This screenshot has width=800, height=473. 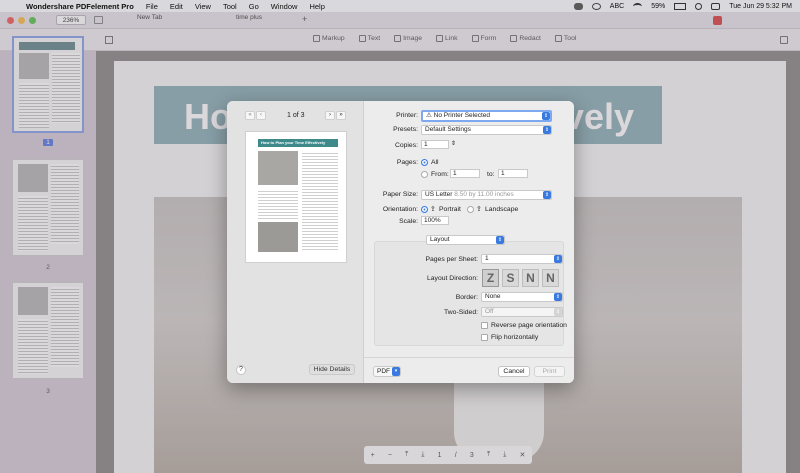 I want to click on menu-window: Window, so click(x=284, y=6).